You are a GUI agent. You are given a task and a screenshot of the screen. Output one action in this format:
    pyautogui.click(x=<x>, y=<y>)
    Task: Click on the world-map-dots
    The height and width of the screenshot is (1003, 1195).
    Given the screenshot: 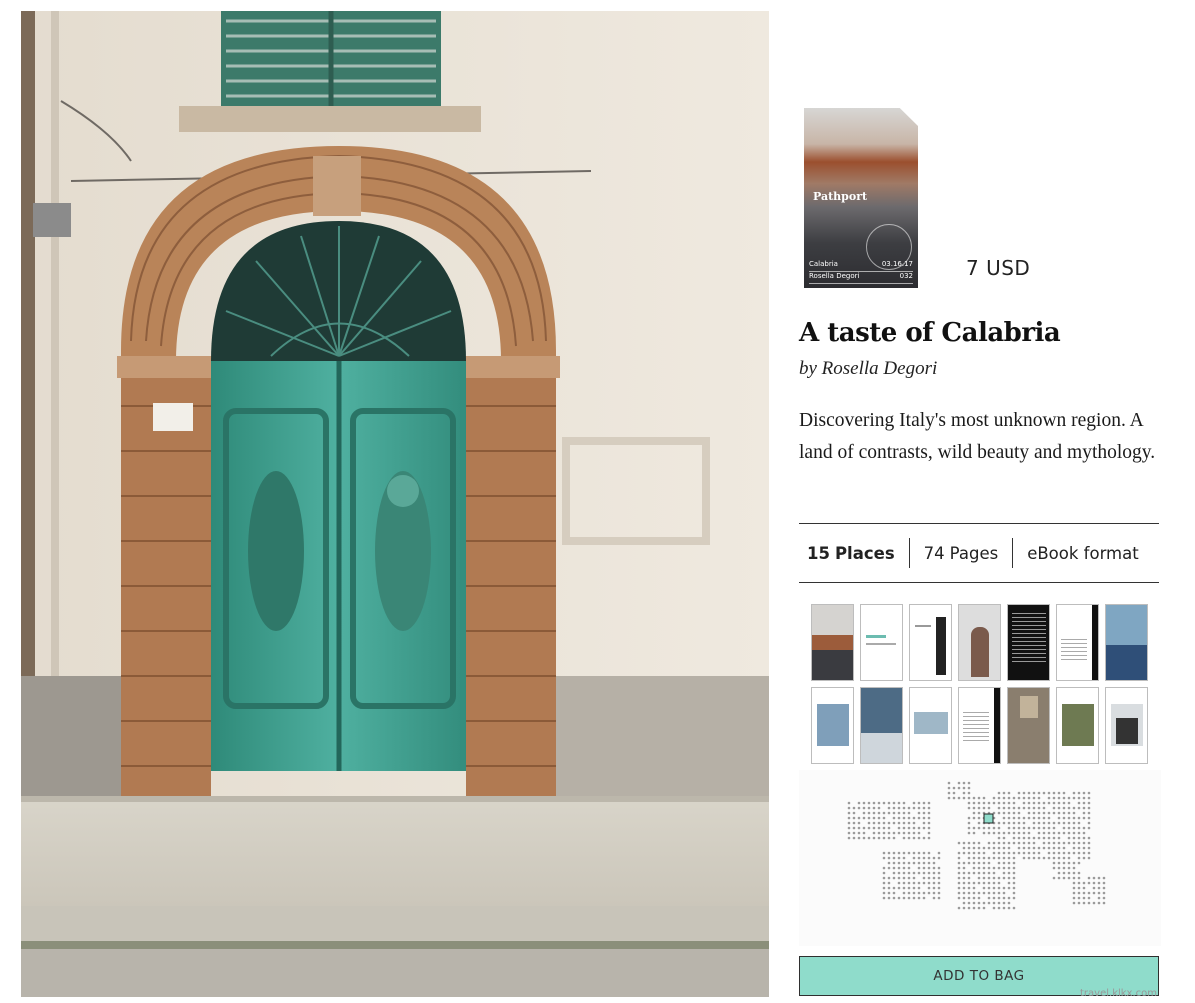 What is the action you would take?
    pyautogui.click(x=976, y=845)
    